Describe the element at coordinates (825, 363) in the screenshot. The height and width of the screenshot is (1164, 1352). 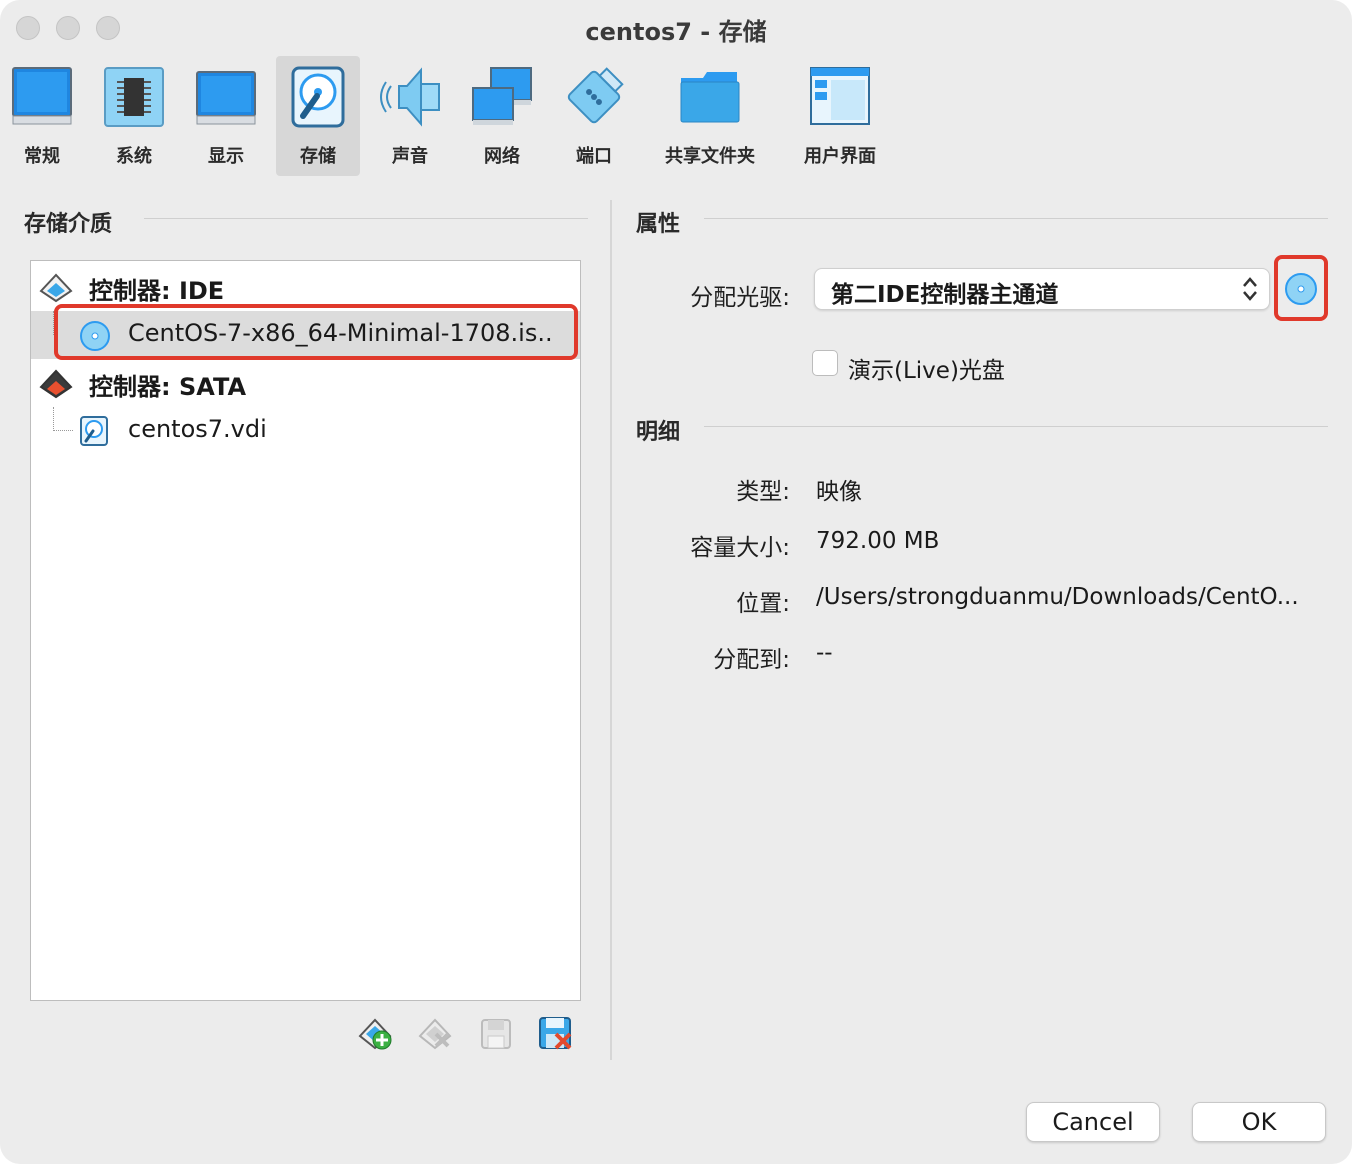
I see `live-cd-checkbox` at that location.